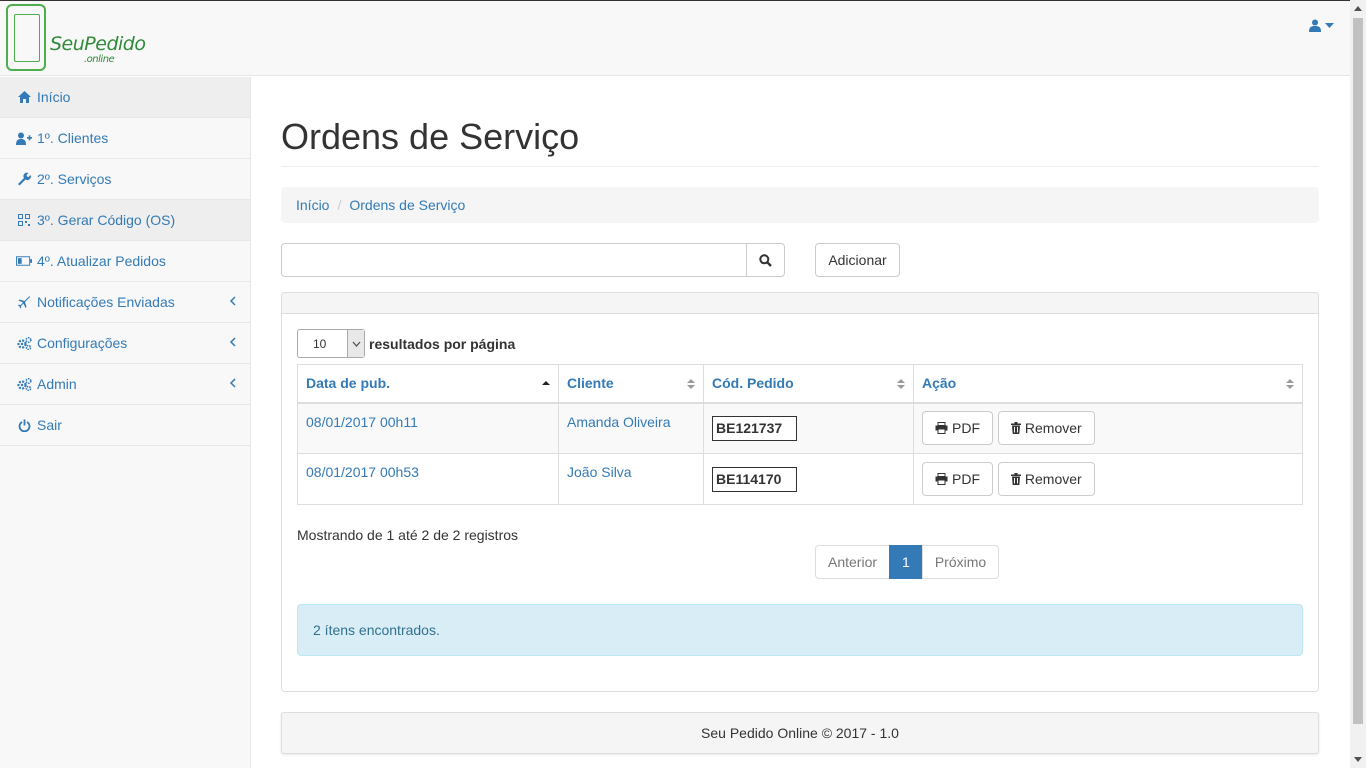 The width and height of the screenshot is (1366, 768). What do you see at coordinates (857, 260) in the screenshot?
I see `add-button: Adicionar` at bounding box center [857, 260].